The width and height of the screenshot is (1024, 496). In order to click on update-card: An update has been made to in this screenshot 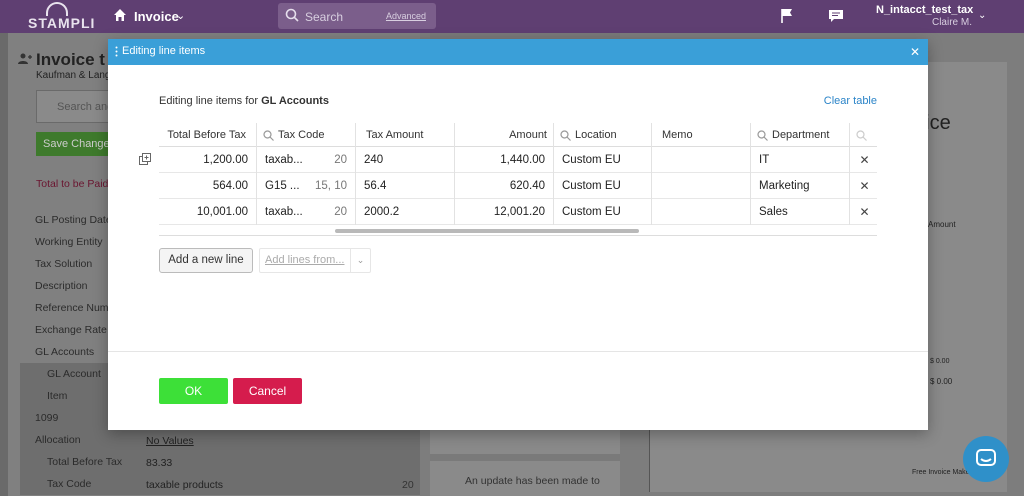, I will do `click(525, 478)`.